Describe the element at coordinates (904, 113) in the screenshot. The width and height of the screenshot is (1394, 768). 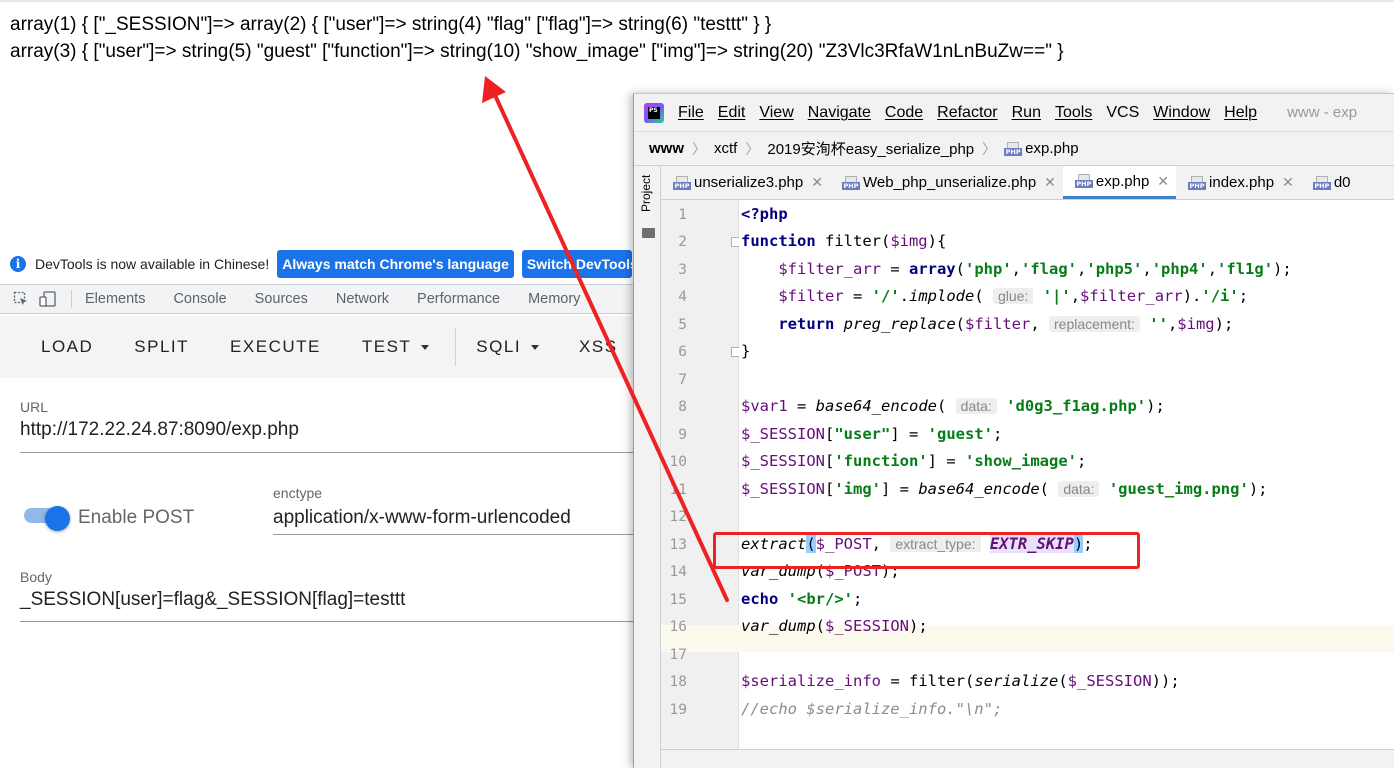
I see `menu-code: Code` at that location.